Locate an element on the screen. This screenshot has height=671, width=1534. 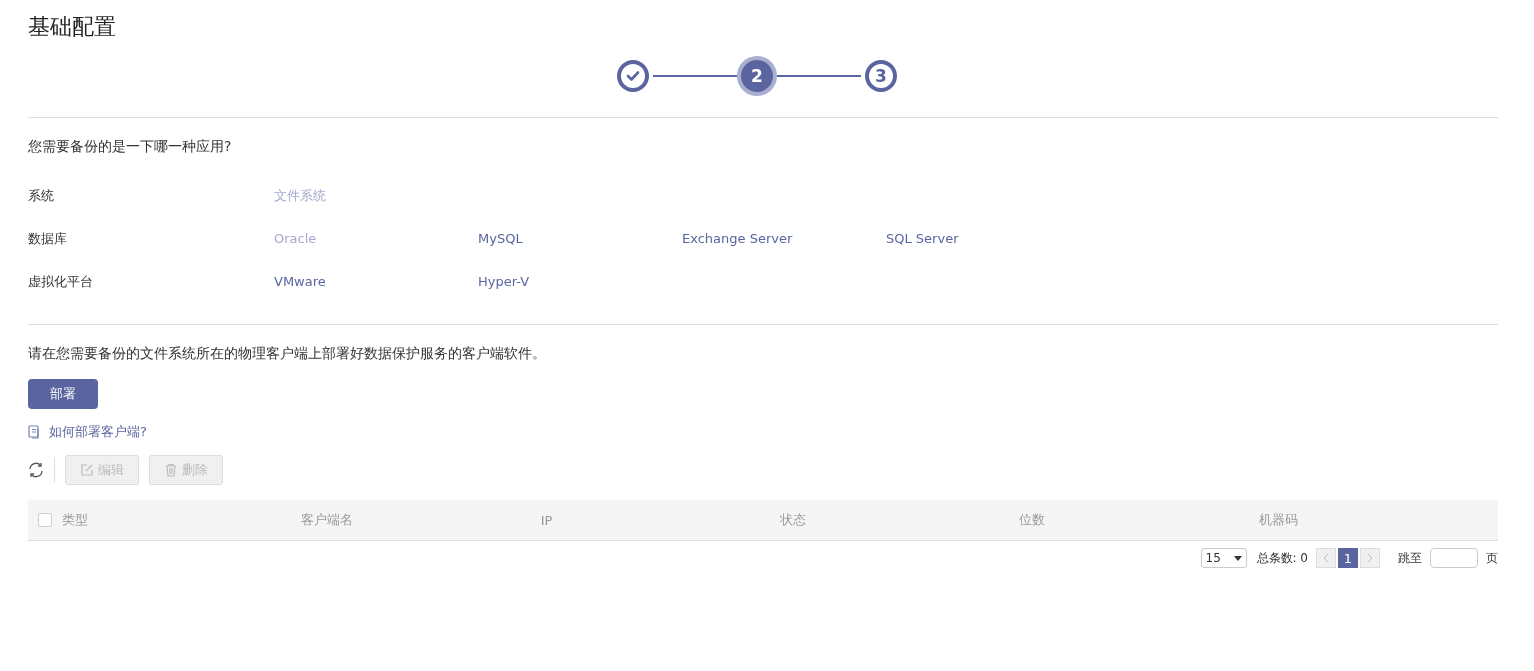
trash-icon is located at coordinates (171, 470).